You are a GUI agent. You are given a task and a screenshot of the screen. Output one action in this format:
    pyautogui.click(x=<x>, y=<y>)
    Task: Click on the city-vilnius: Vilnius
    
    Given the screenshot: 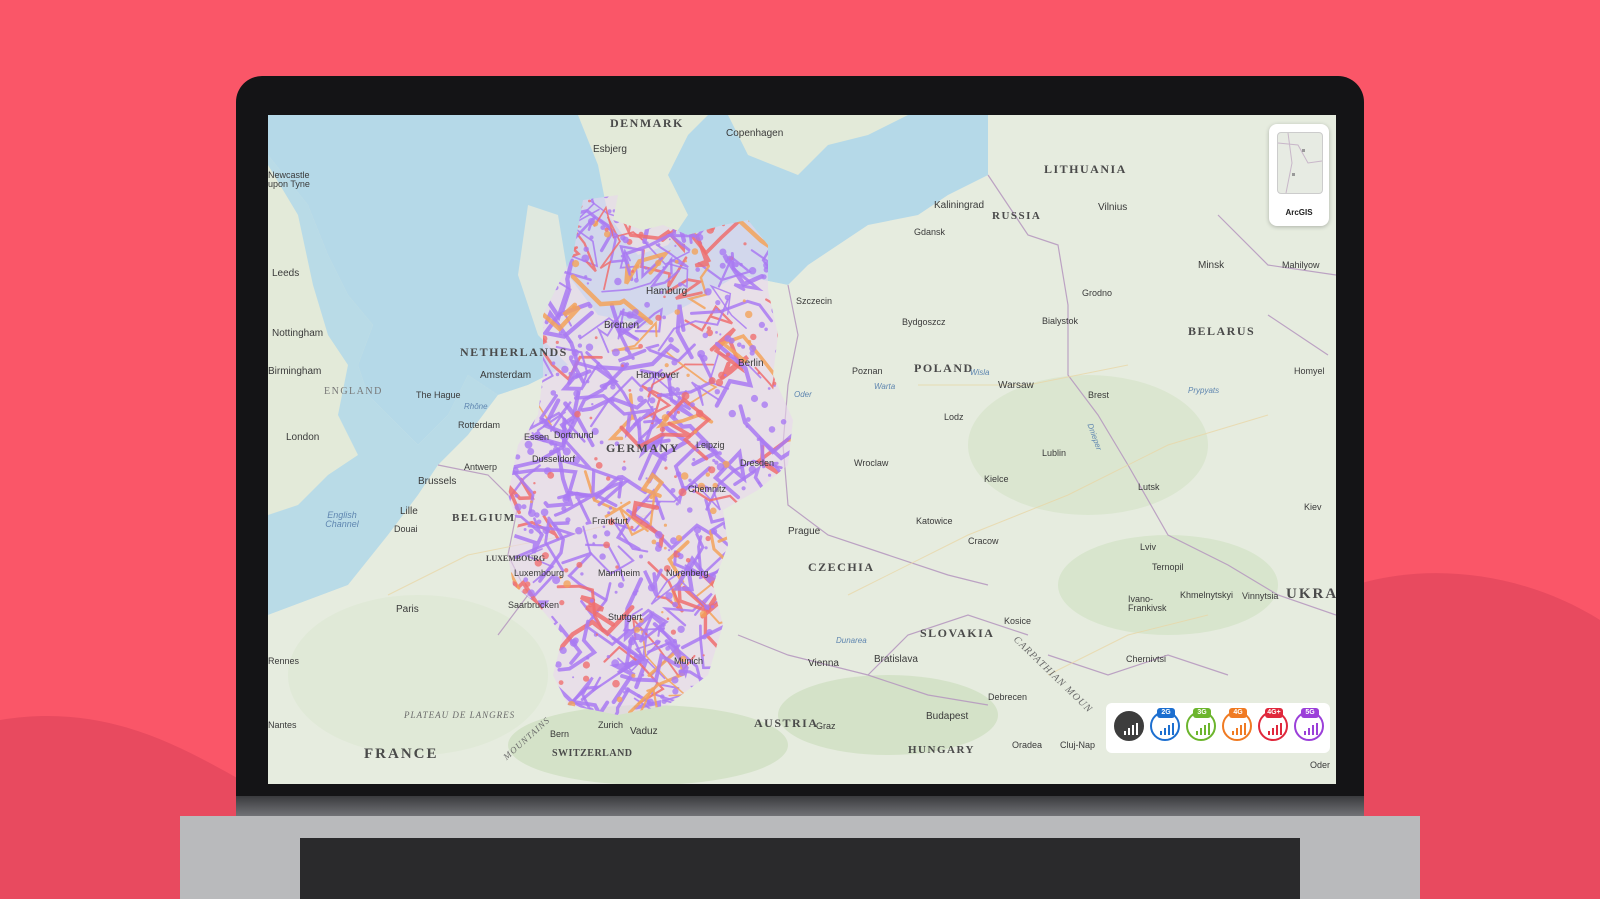 What is the action you would take?
    pyautogui.click(x=1113, y=207)
    